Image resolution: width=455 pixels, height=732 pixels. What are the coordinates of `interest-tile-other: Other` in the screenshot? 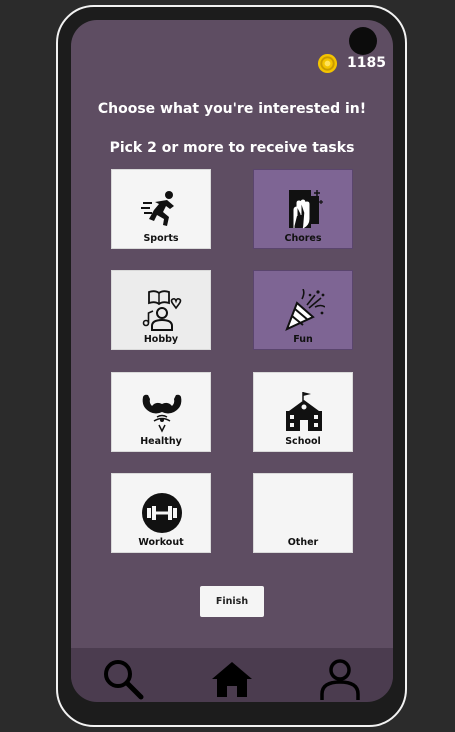 It's located at (303, 513).